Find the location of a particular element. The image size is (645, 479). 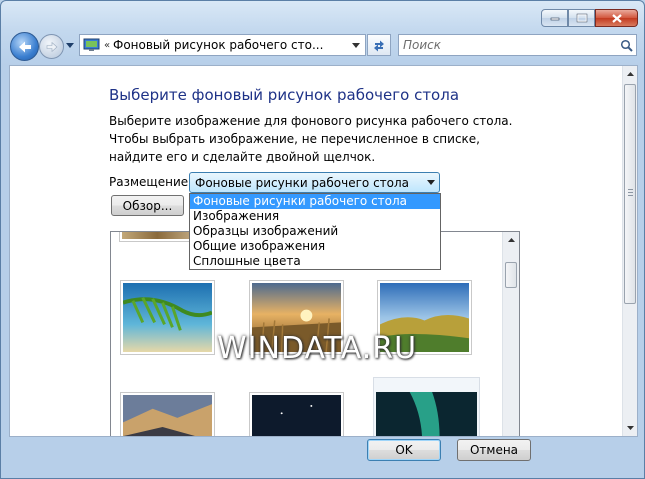

wallpaper-thumbnail-selected is located at coordinates (426, 406).